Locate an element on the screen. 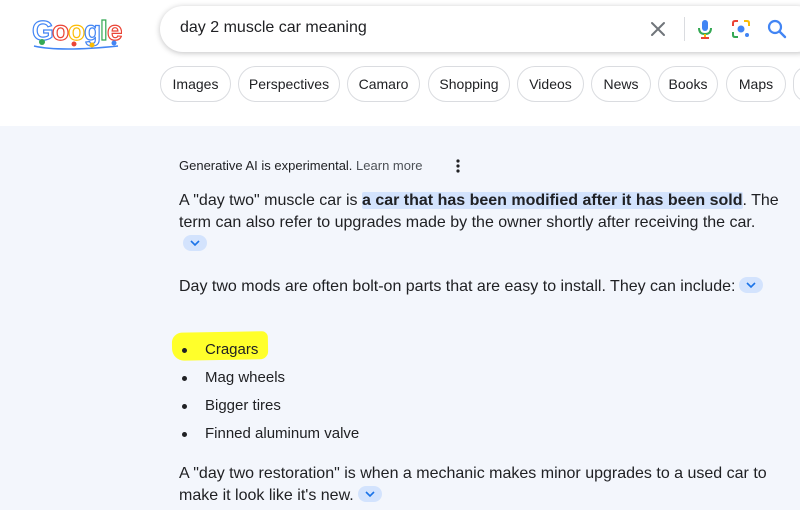 This screenshot has width=800, height=510. clear-icon is located at coordinates (658, 29).